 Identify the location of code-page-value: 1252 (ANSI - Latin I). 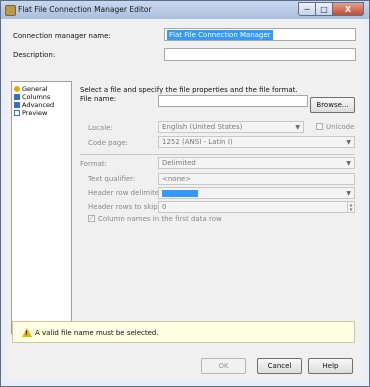
(197, 142).